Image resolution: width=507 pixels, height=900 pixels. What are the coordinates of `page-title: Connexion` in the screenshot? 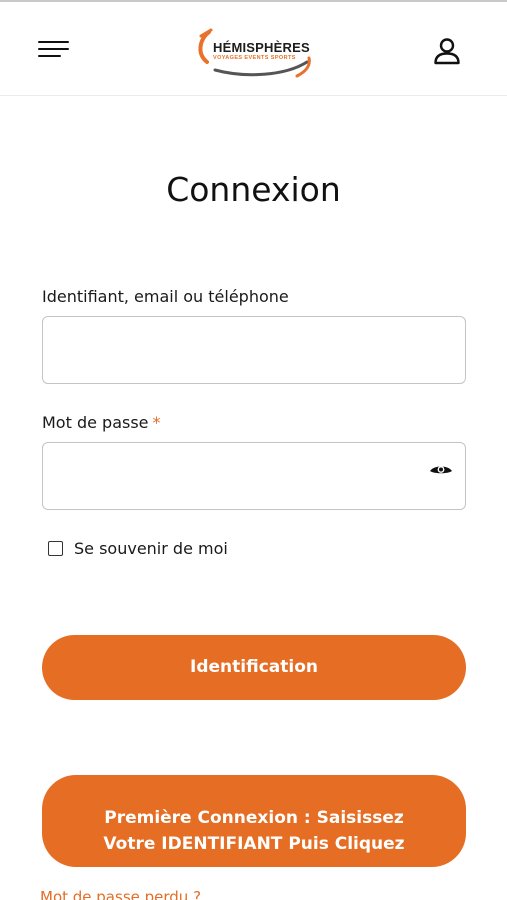 It's located at (253, 189).